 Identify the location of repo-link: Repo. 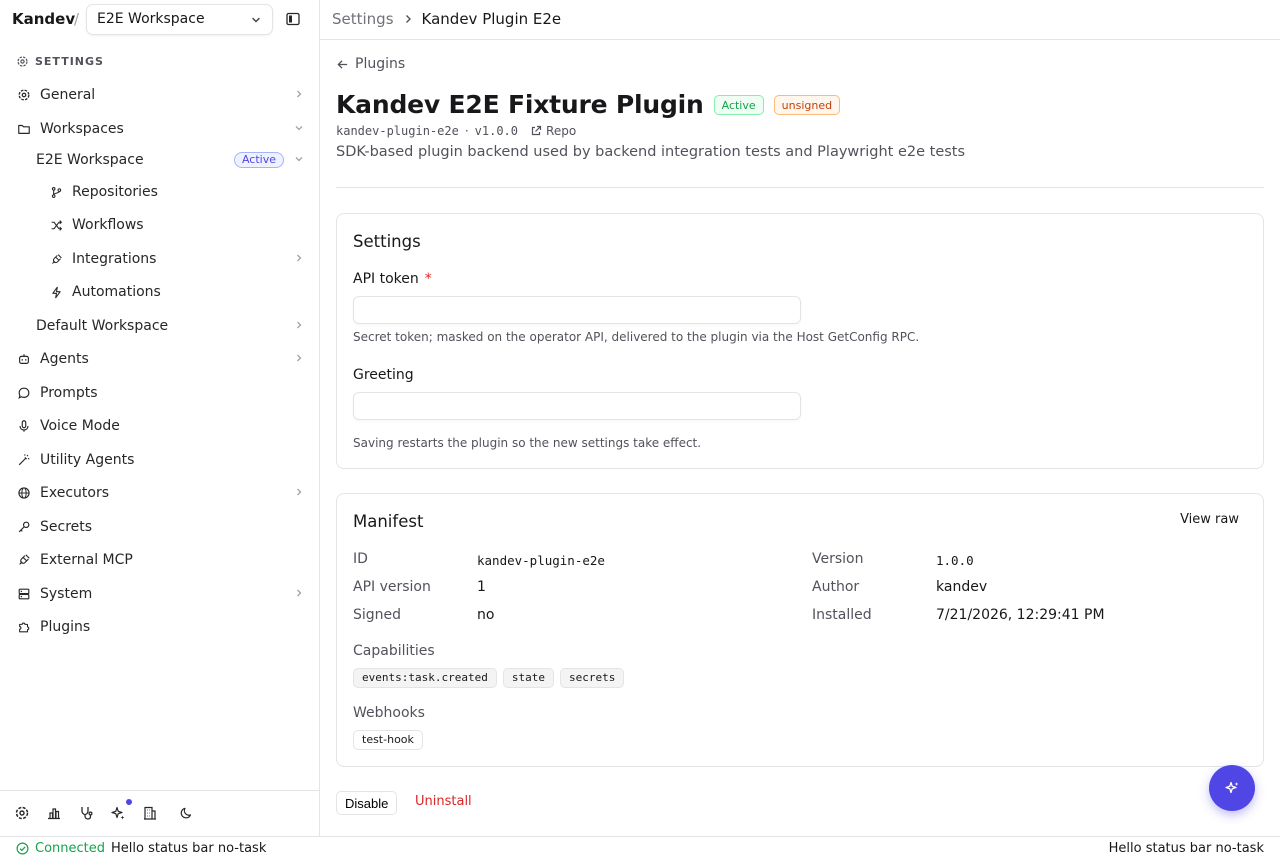
(553, 131).